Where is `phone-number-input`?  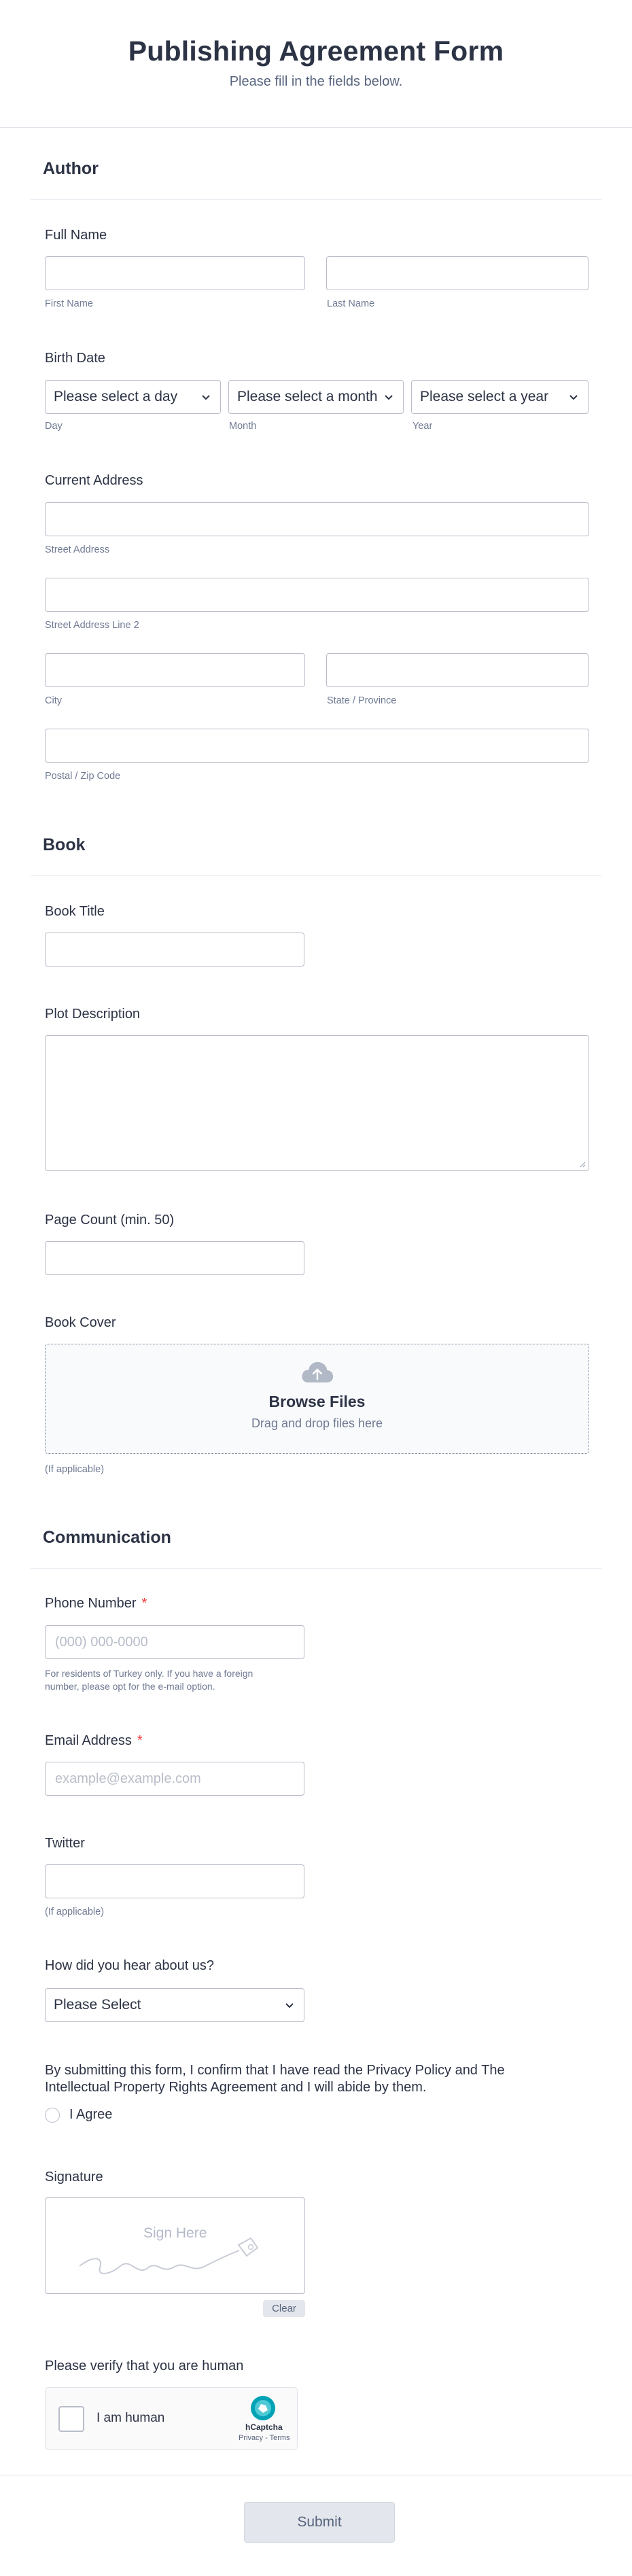 phone-number-input is located at coordinates (174, 1642).